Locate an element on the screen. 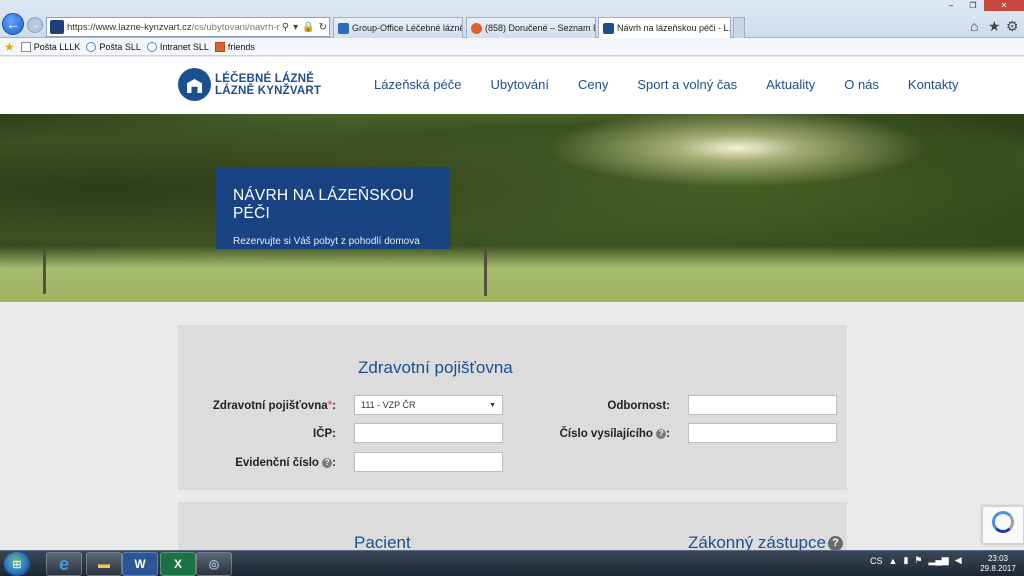 This screenshot has height=576, width=1024. flag-icon: ⚑ is located at coordinates (918, 560).